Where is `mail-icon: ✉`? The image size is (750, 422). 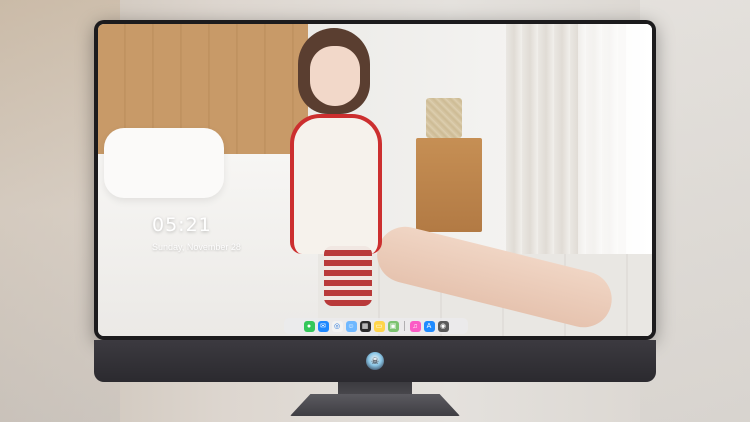
mail-icon: ✉ is located at coordinates (323, 326).